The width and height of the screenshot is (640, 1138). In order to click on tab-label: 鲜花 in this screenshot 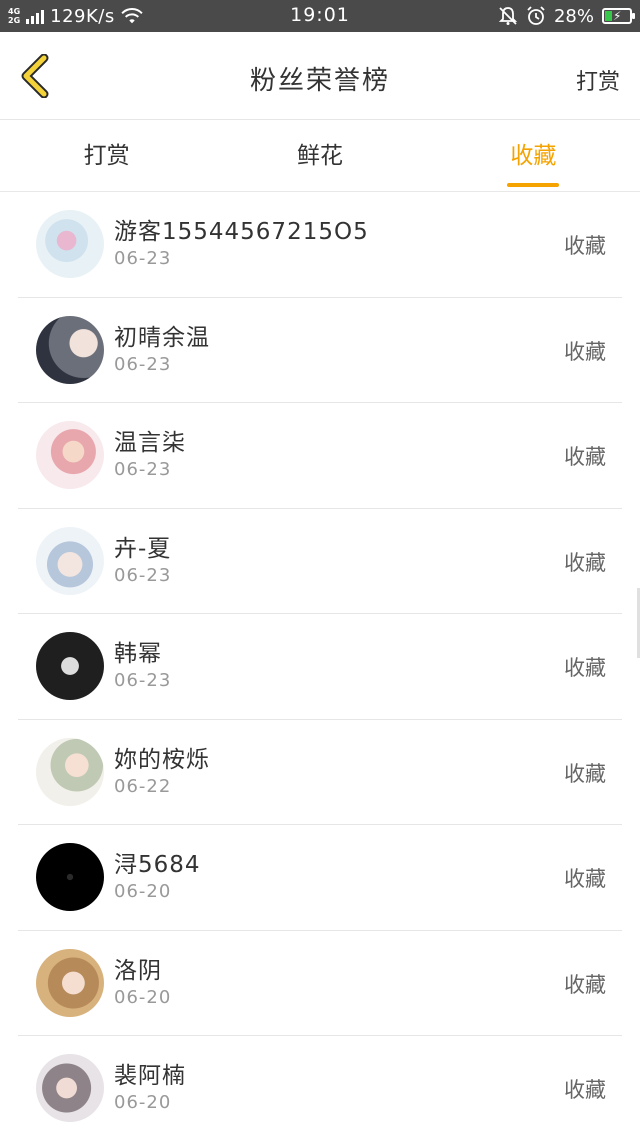, I will do `click(319, 156)`.